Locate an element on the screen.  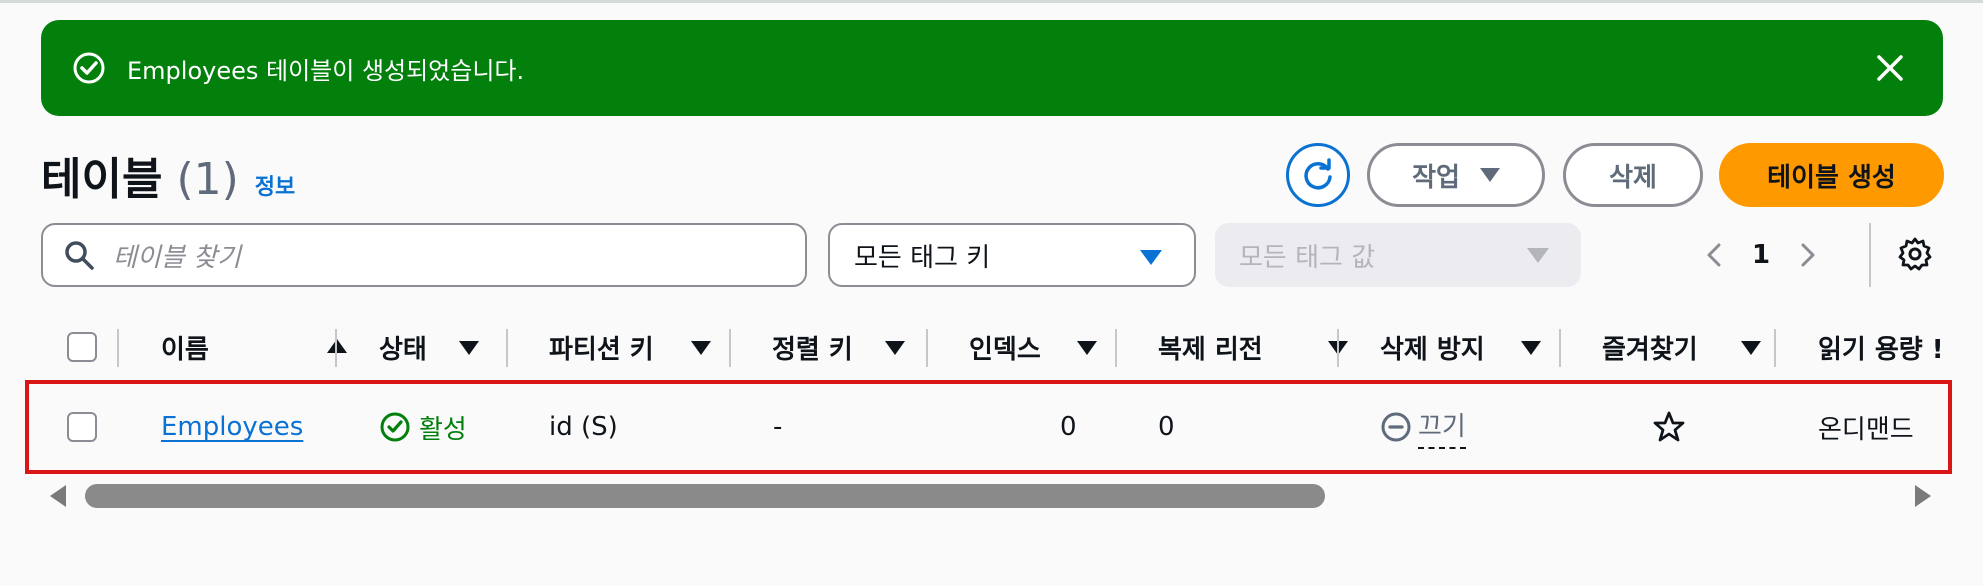
divider is located at coordinates (1870, 255).